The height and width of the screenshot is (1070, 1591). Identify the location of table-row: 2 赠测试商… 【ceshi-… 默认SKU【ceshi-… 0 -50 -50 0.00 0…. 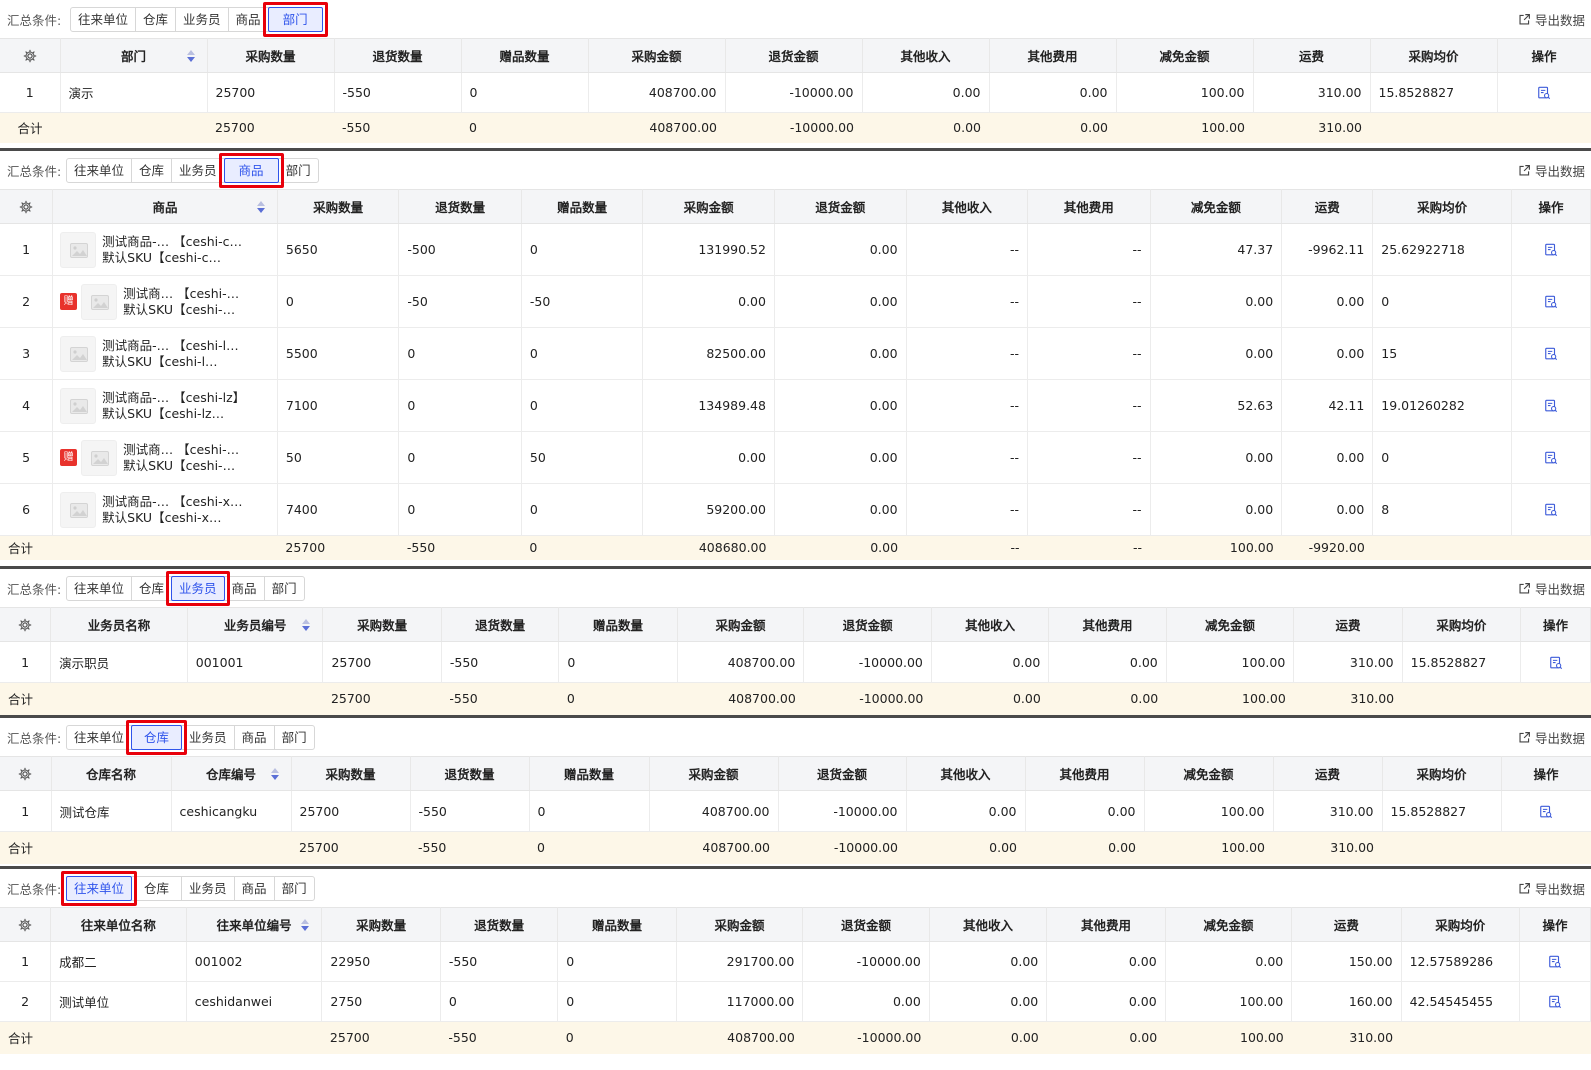
(795, 301).